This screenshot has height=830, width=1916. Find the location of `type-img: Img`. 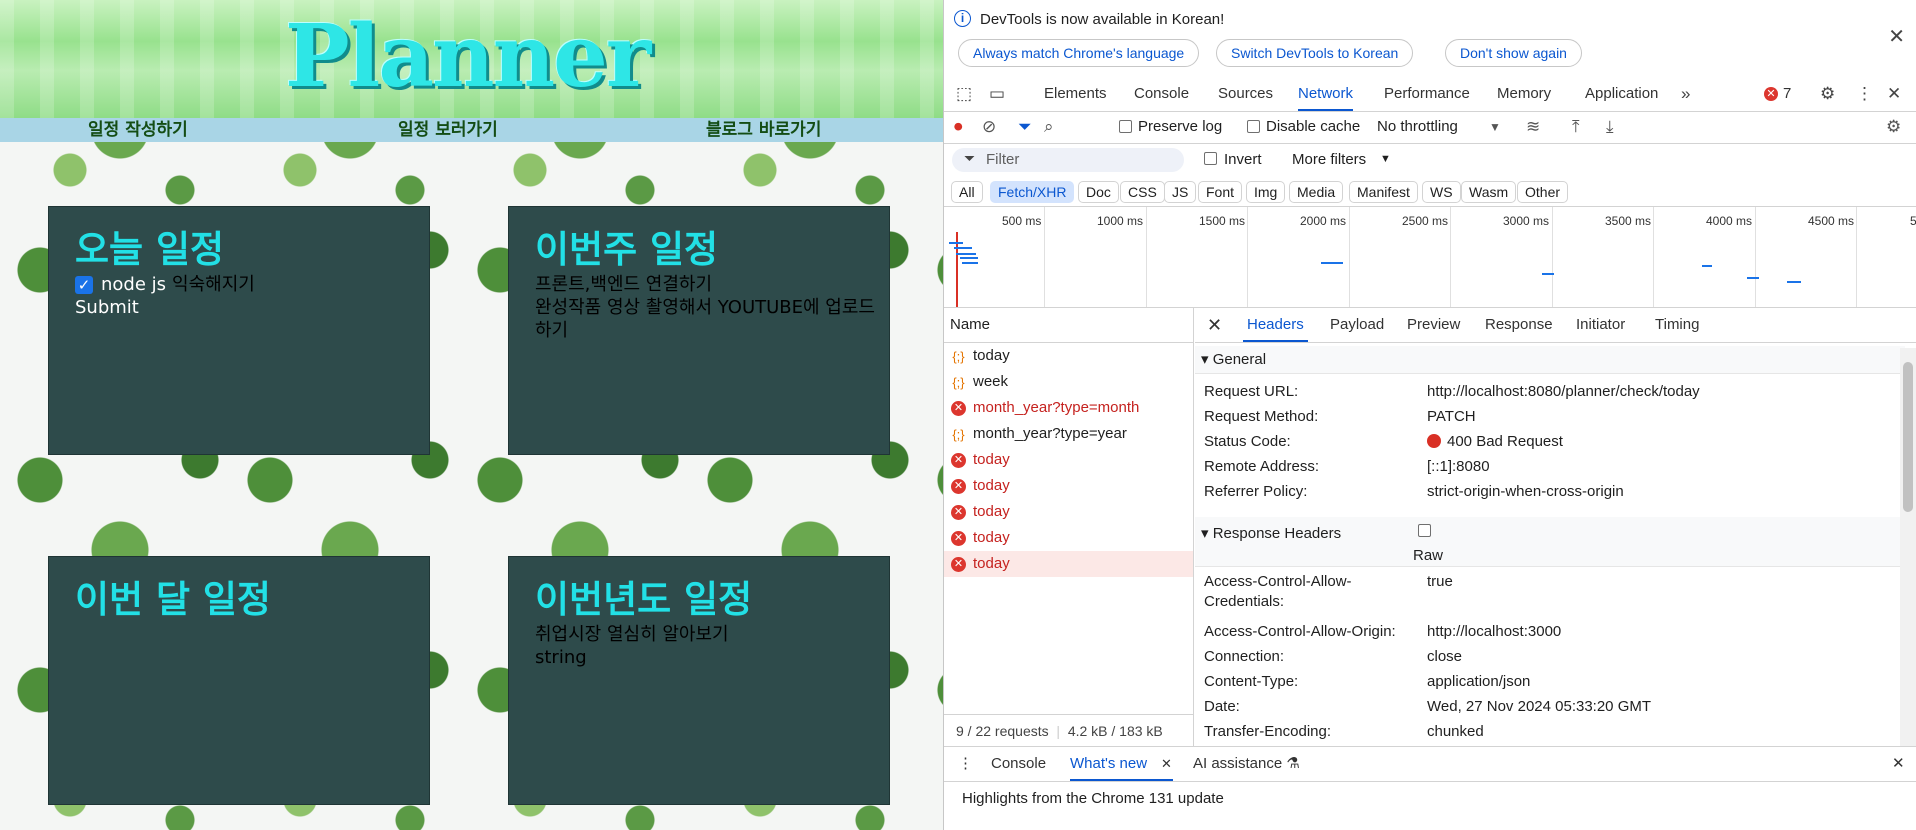

type-img: Img is located at coordinates (1266, 192).